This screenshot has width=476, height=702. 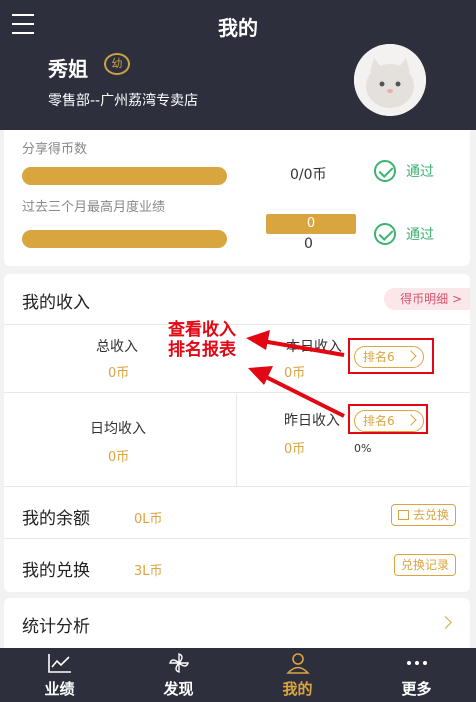 I want to click on stats-label: 统计分析, so click(x=56, y=627).